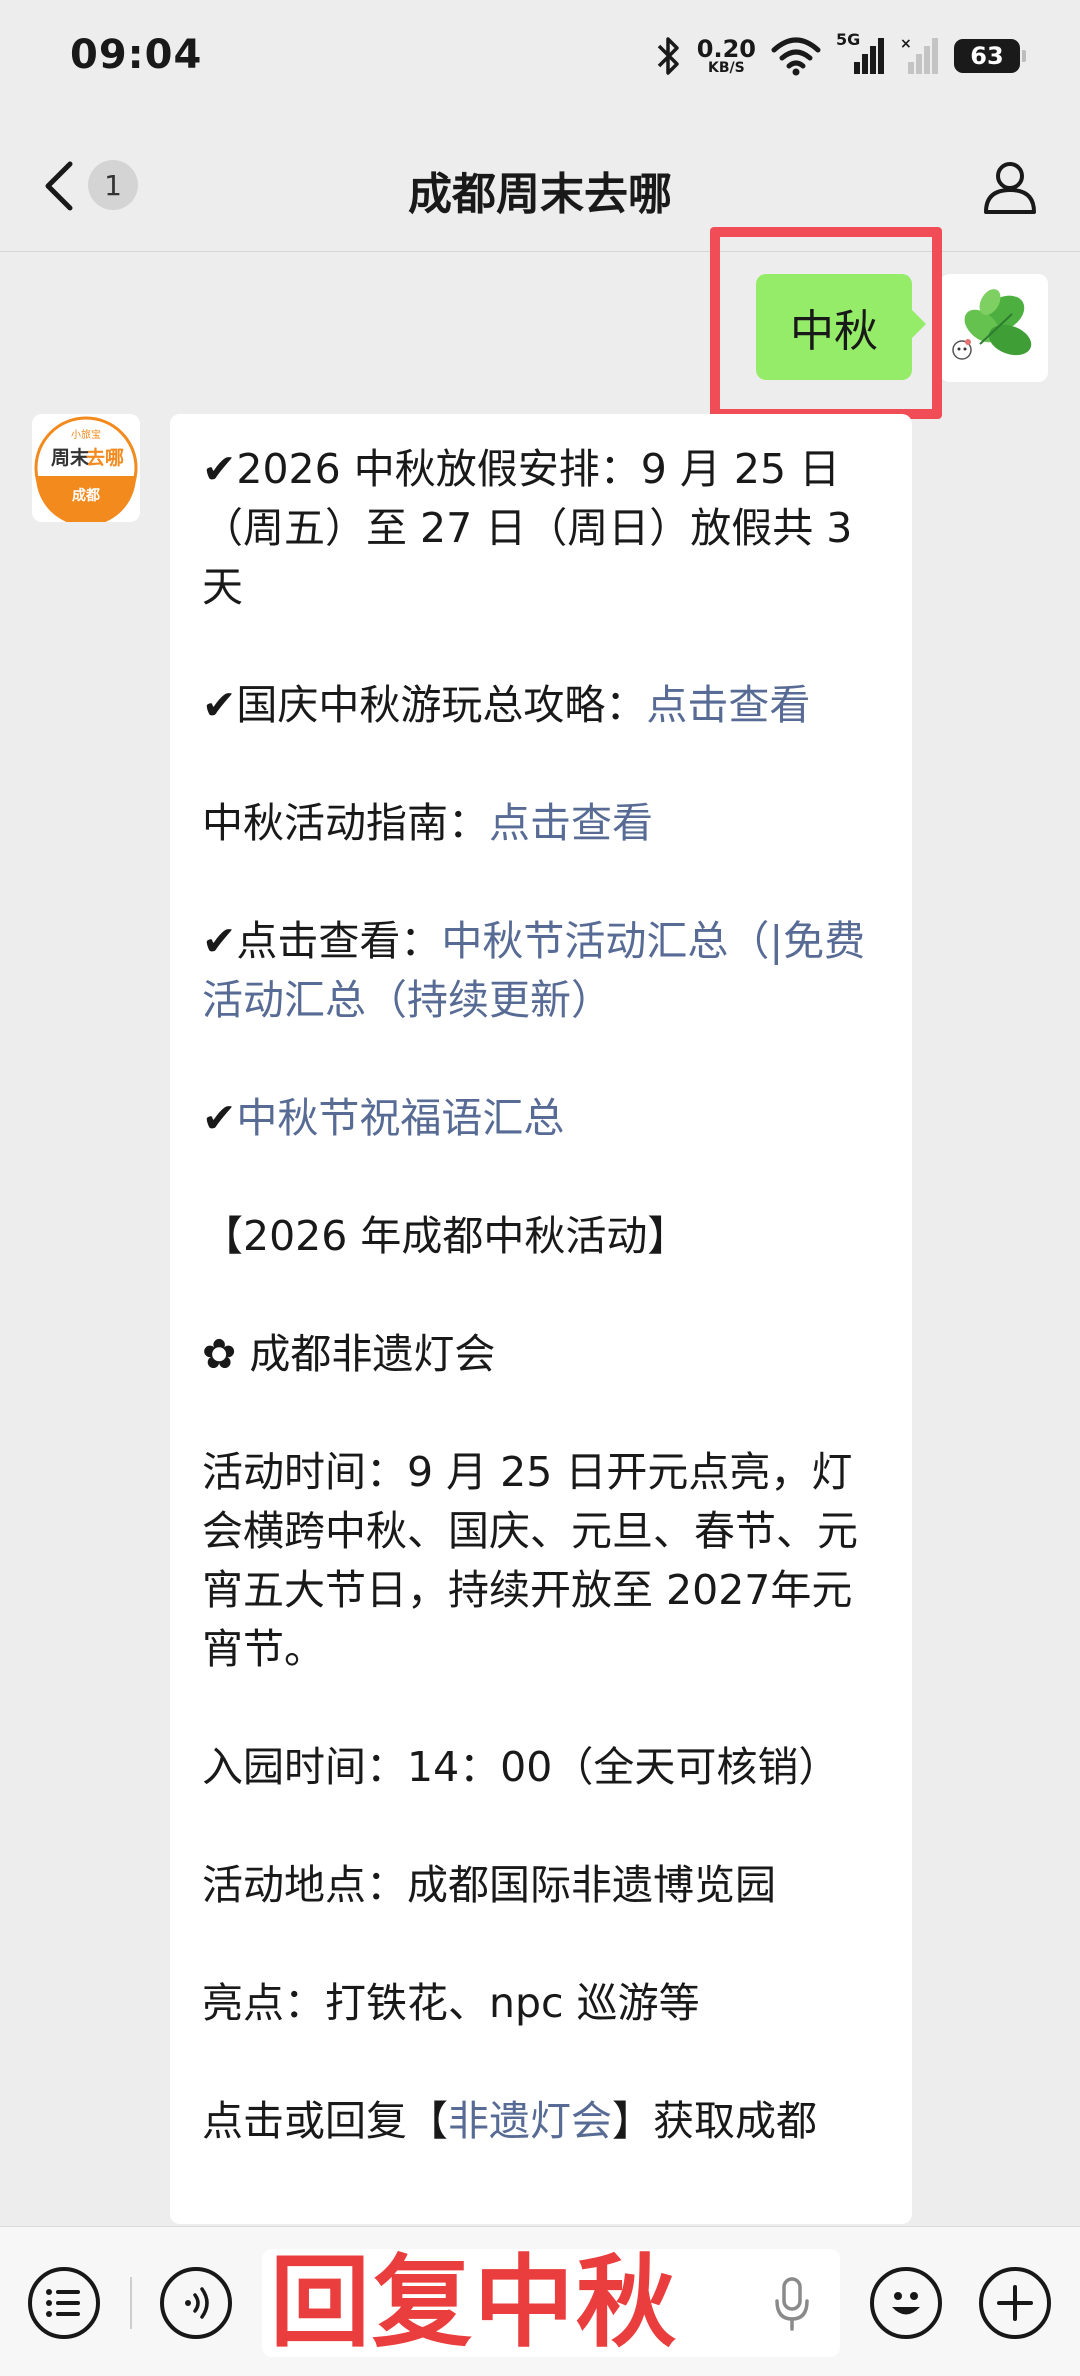 The height and width of the screenshot is (2376, 1080). What do you see at coordinates (668, 56) in the screenshot?
I see `bluetooth-icon` at bounding box center [668, 56].